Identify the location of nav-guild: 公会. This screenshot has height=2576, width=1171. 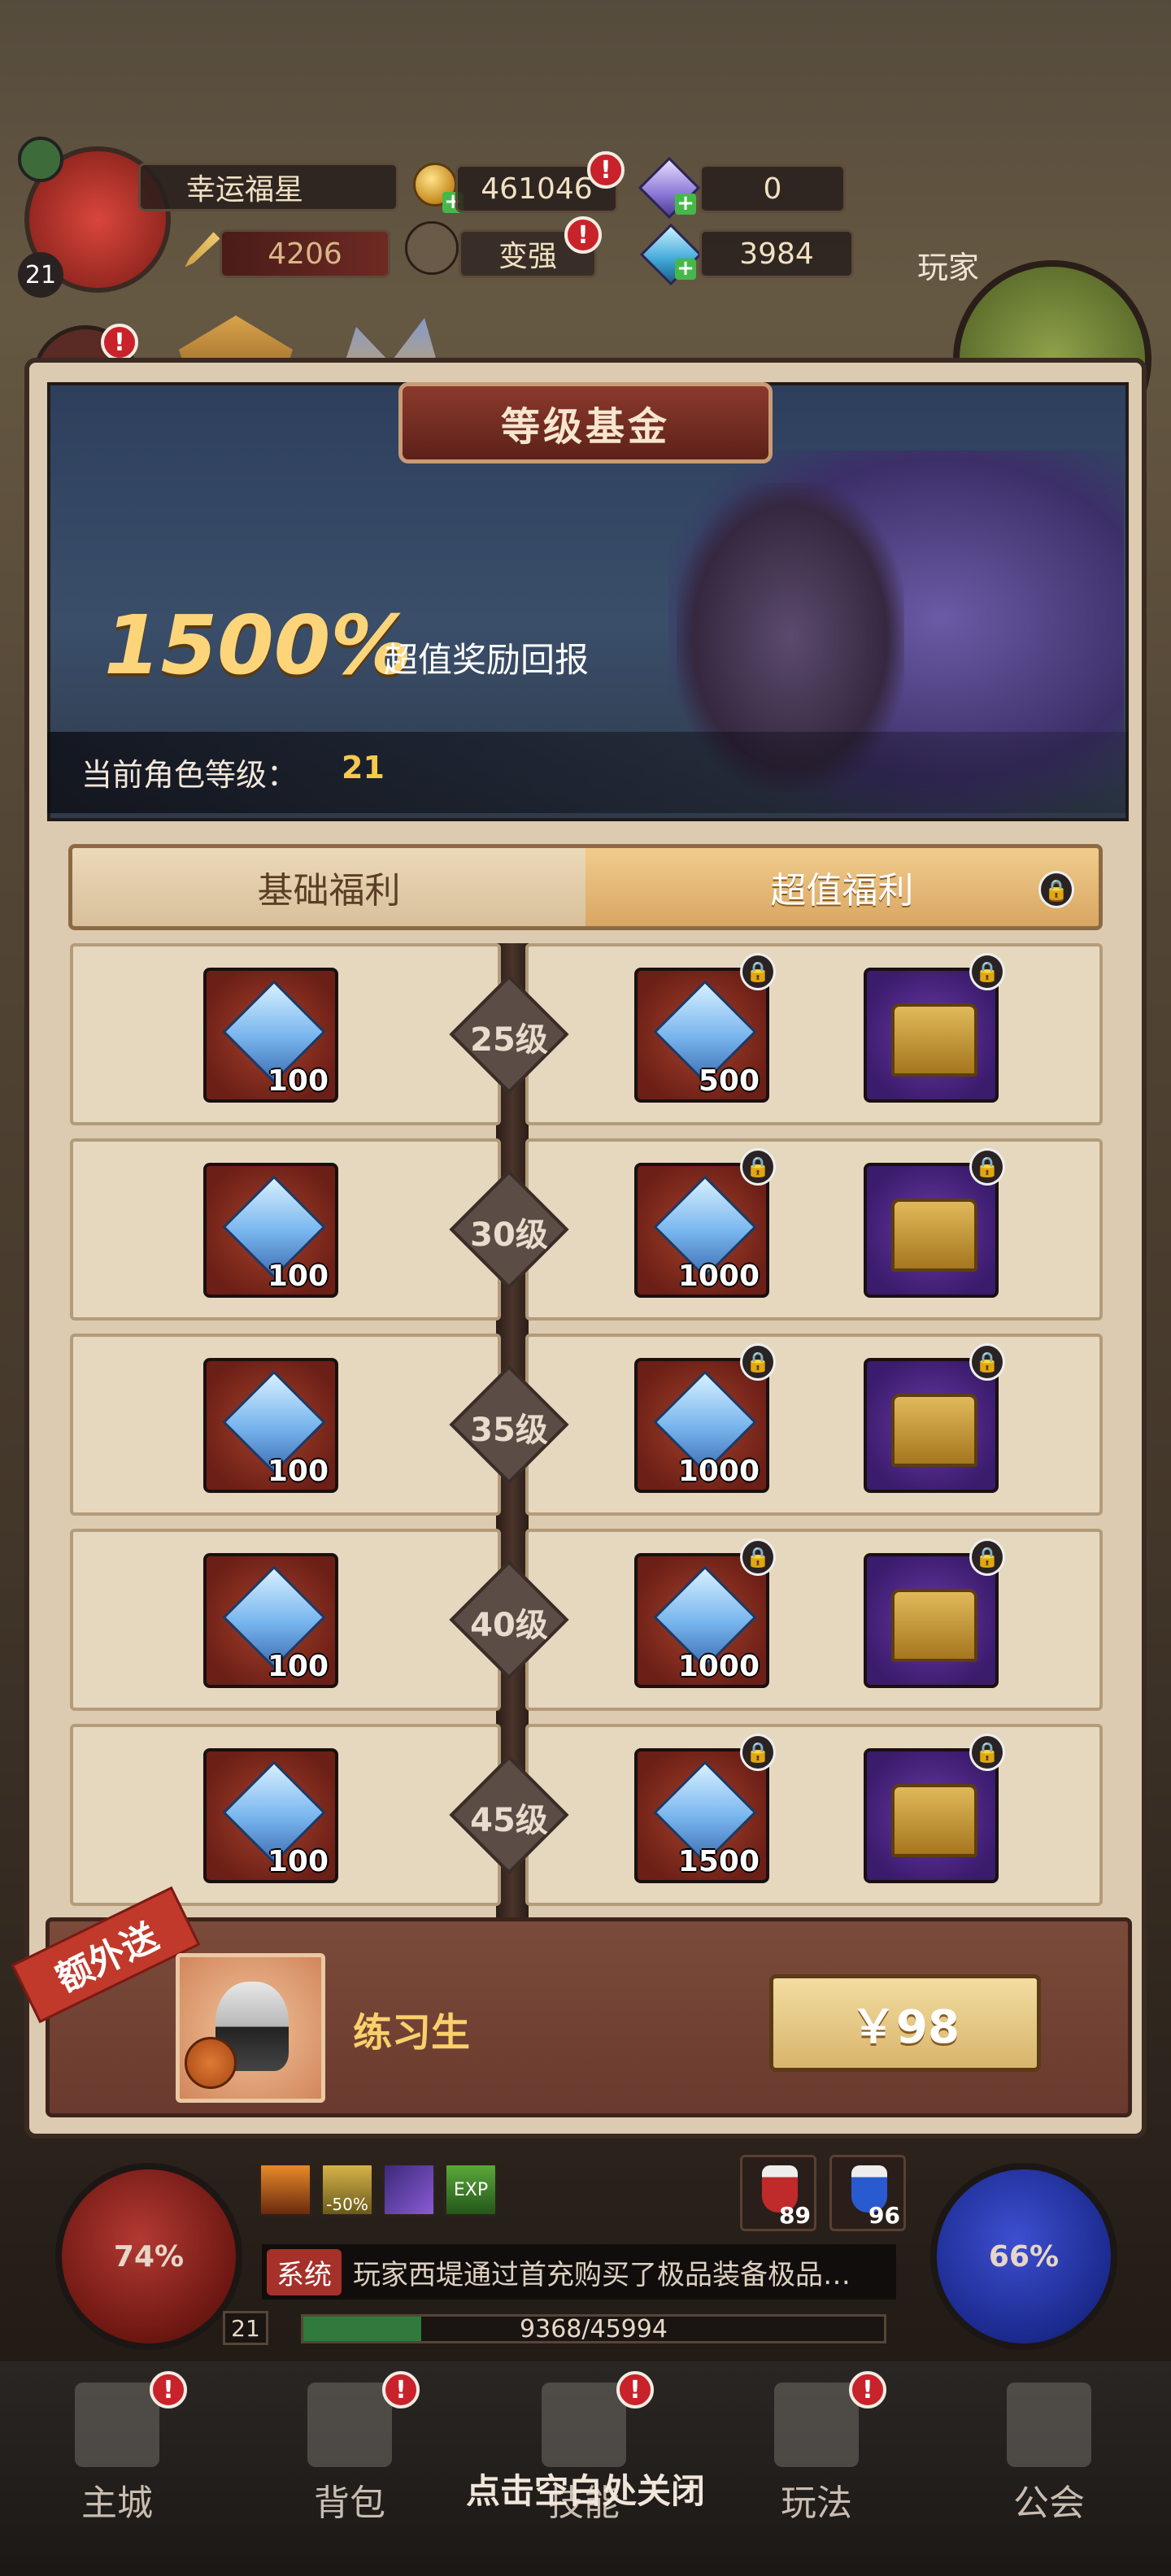
(1049, 2467).